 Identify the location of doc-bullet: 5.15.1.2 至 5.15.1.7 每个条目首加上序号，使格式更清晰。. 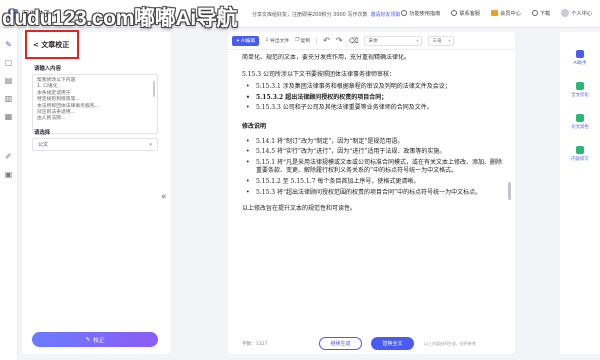
(373, 182).